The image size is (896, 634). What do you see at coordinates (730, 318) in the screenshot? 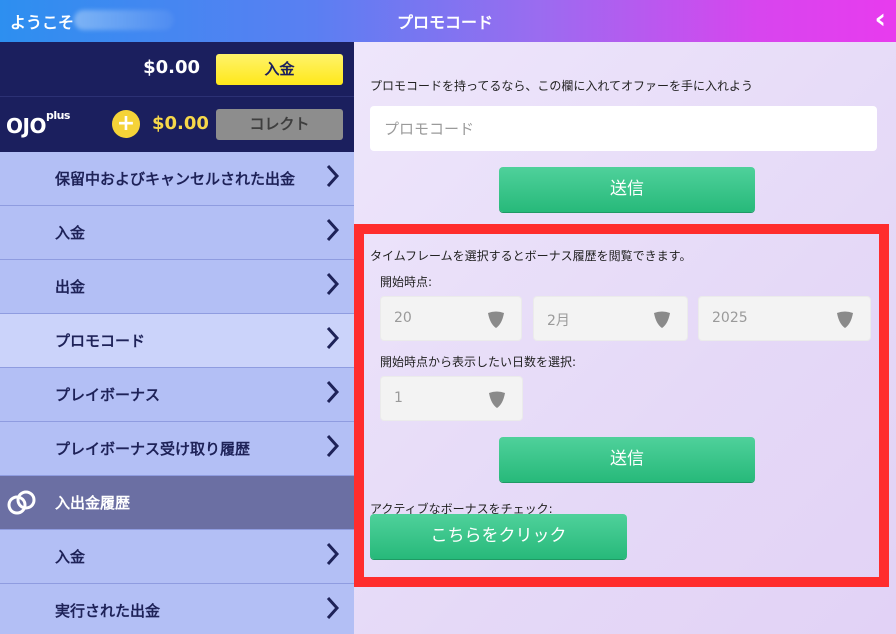
I see `year-value: 2025` at bounding box center [730, 318].